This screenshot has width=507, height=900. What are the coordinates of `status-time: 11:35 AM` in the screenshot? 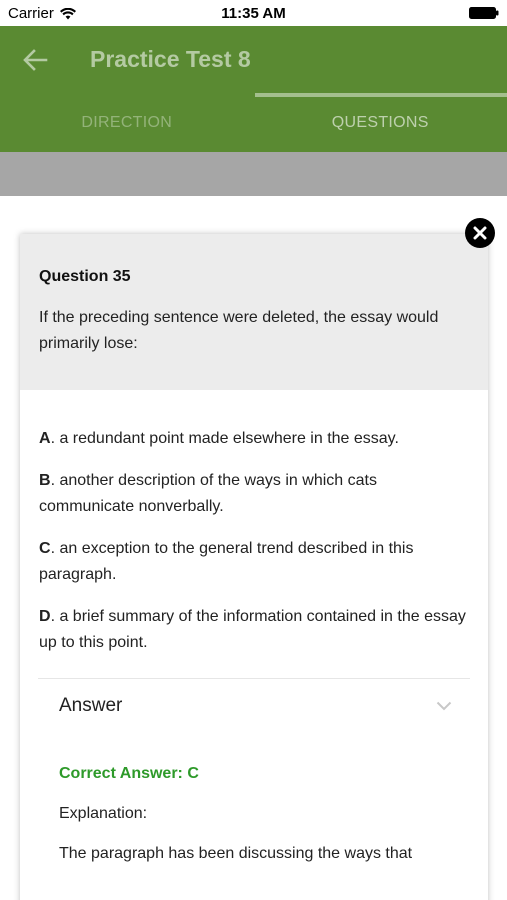 It's located at (253, 13).